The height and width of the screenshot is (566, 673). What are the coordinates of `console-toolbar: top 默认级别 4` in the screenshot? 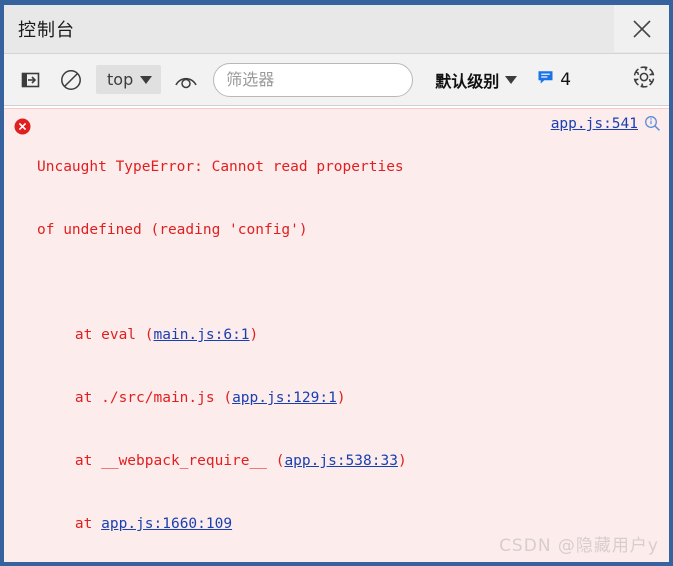 It's located at (336, 80).